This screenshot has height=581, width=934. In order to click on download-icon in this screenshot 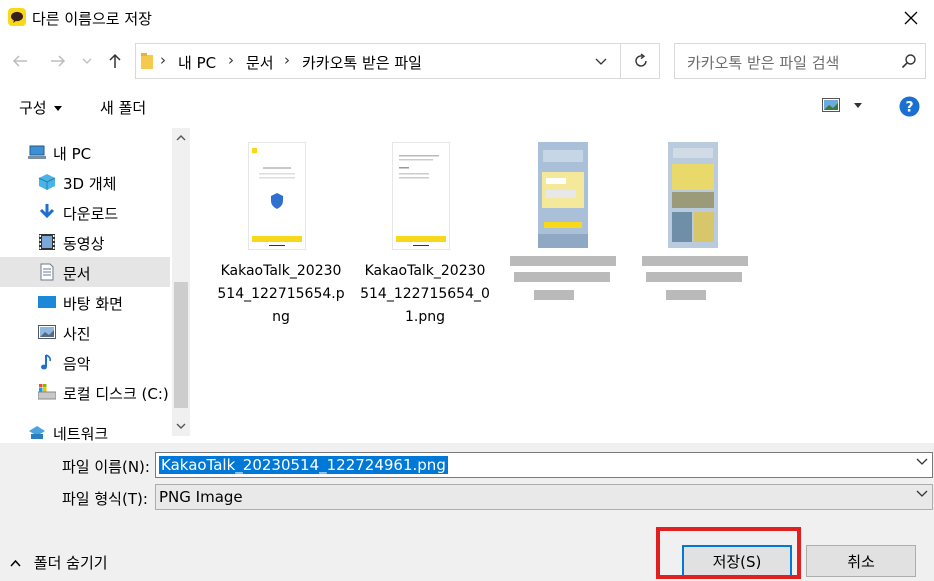, I will do `click(47, 211)`.